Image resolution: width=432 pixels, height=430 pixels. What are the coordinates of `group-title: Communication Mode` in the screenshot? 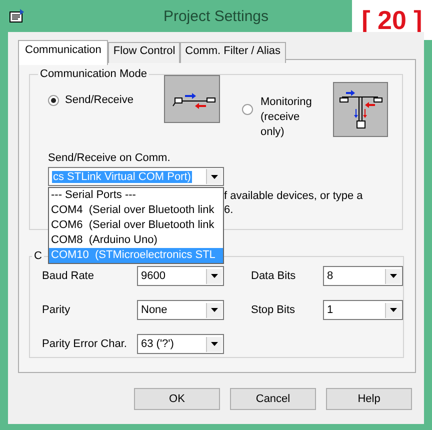 It's located at (93, 74).